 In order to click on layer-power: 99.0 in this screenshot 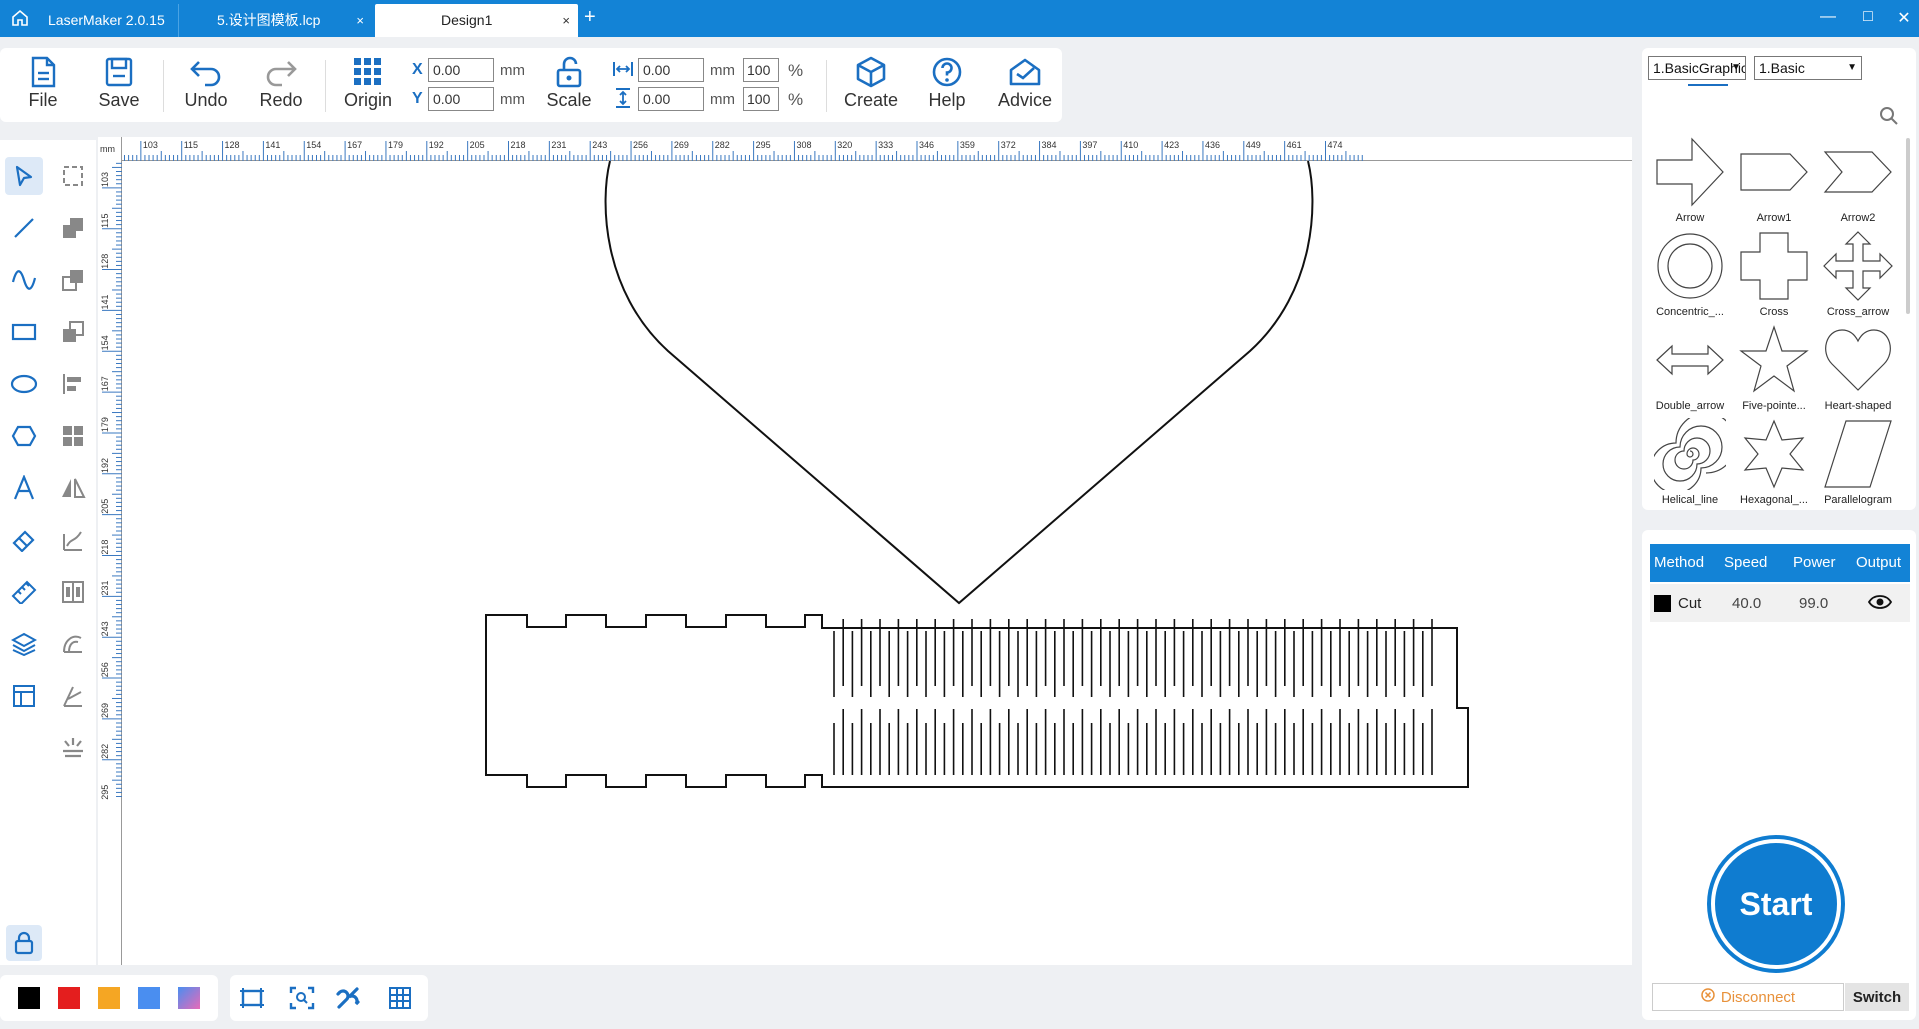, I will do `click(1813, 603)`.